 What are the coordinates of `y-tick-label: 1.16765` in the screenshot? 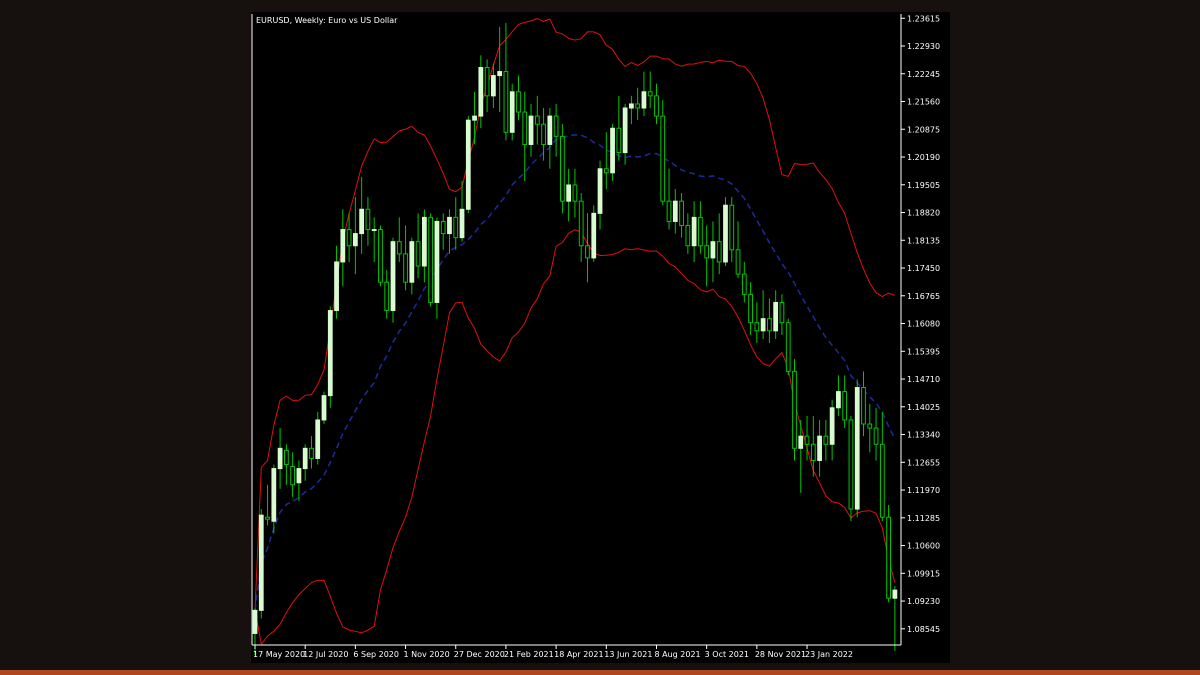 It's located at (923, 296).